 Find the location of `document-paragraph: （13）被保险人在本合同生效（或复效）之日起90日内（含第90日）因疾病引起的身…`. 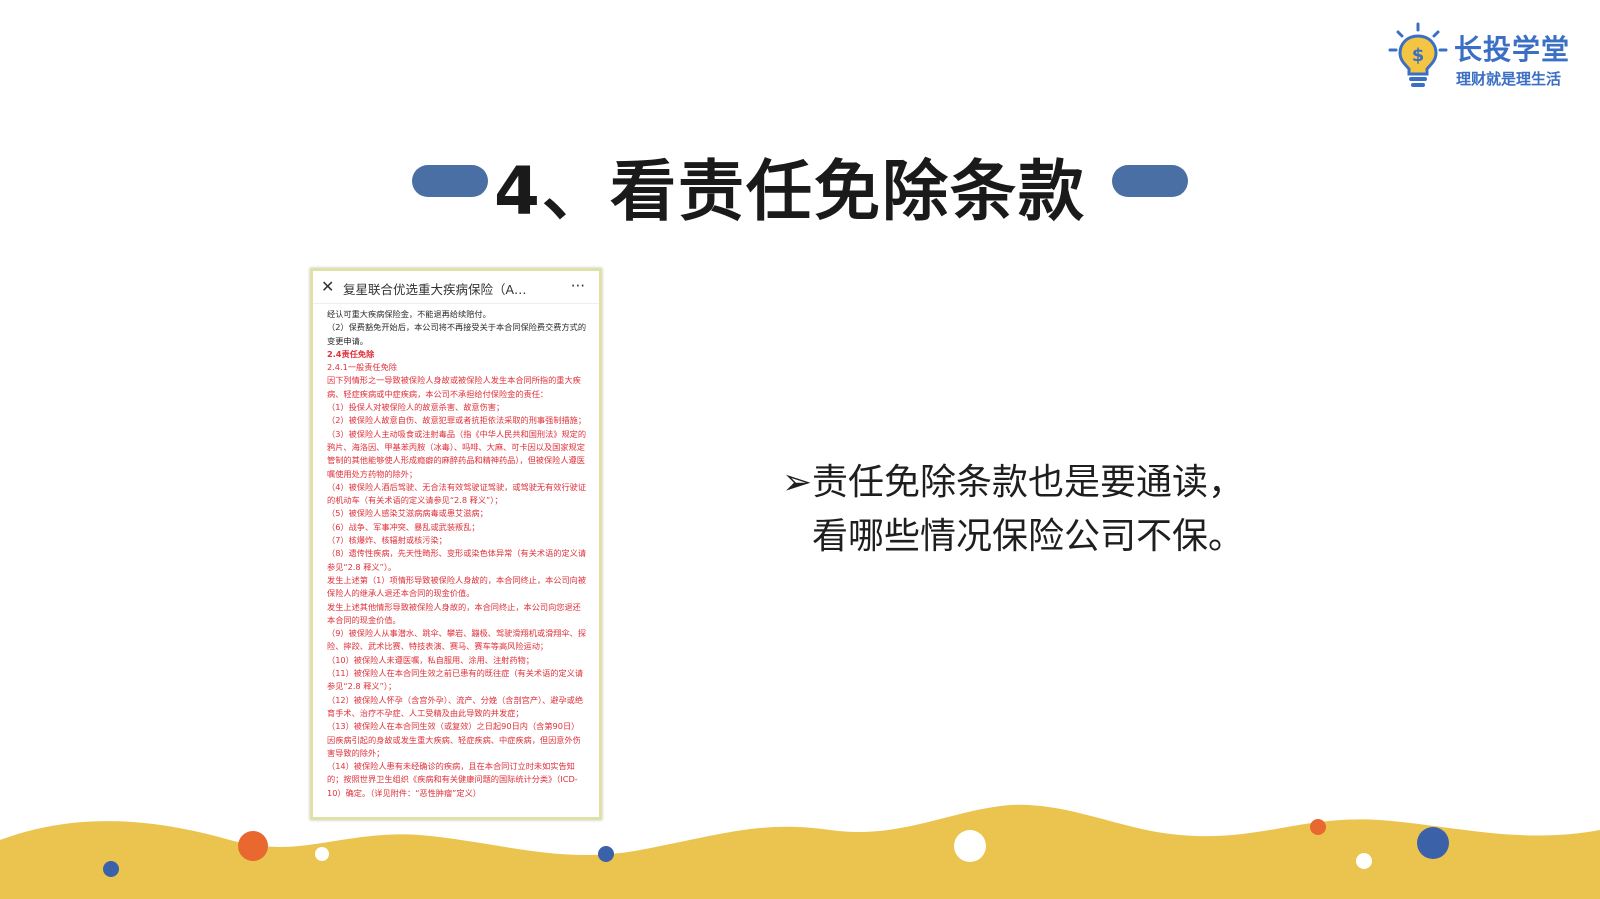

document-paragraph: （13）被保险人在本合同生效（或复效）之日起90日内（含第90日）因疾病引起的身… is located at coordinates (454, 739).